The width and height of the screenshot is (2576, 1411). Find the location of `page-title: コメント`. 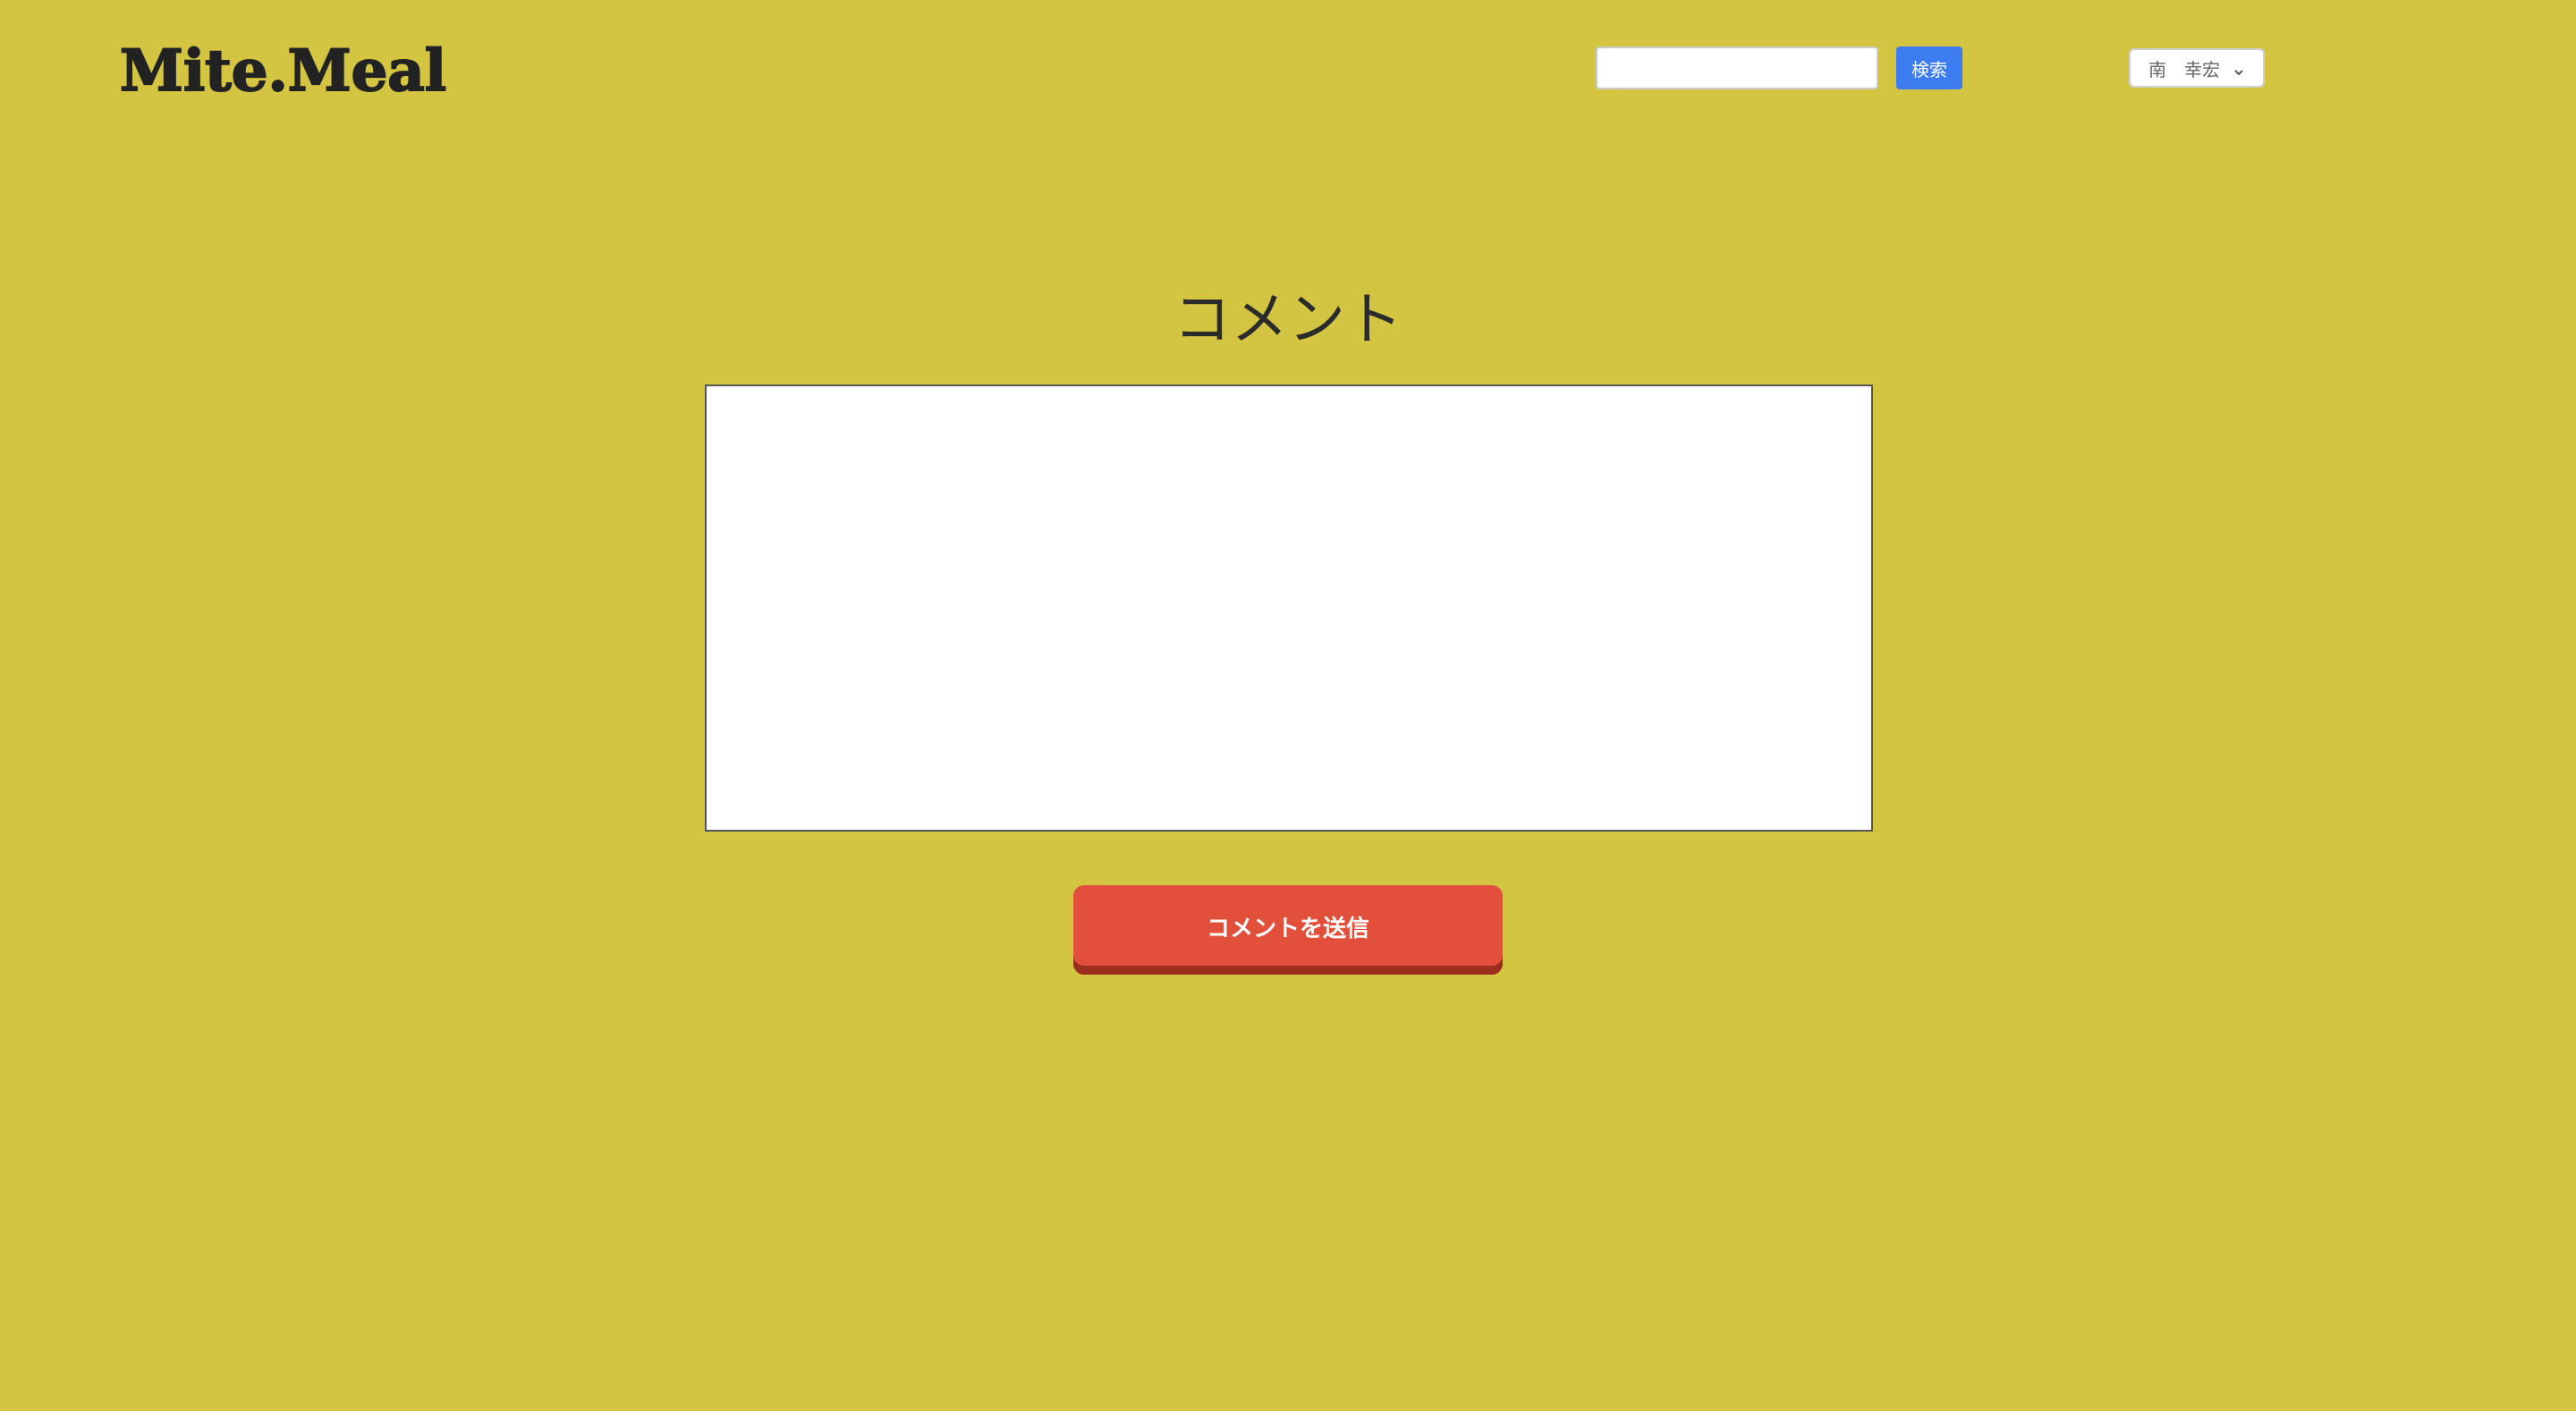

page-title: コメント is located at coordinates (1288, 320).